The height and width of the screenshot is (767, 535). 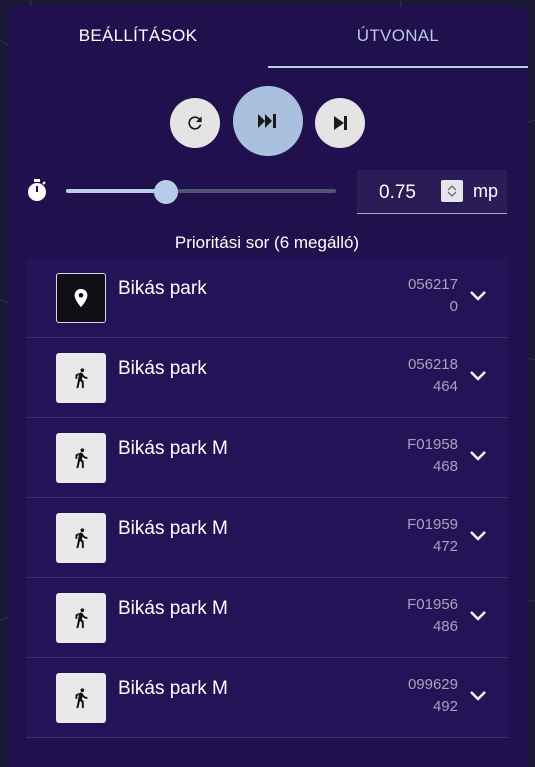 I want to click on speed-slider-thumb, so click(x=165, y=192).